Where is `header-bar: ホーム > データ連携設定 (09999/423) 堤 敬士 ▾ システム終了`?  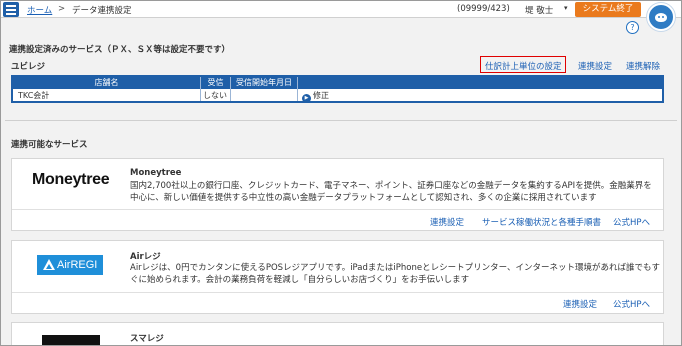 header-bar: ホーム > データ連携設定 (09999/423) 堤 敬士 ▾ システム終了 is located at coordinates (341, 9).